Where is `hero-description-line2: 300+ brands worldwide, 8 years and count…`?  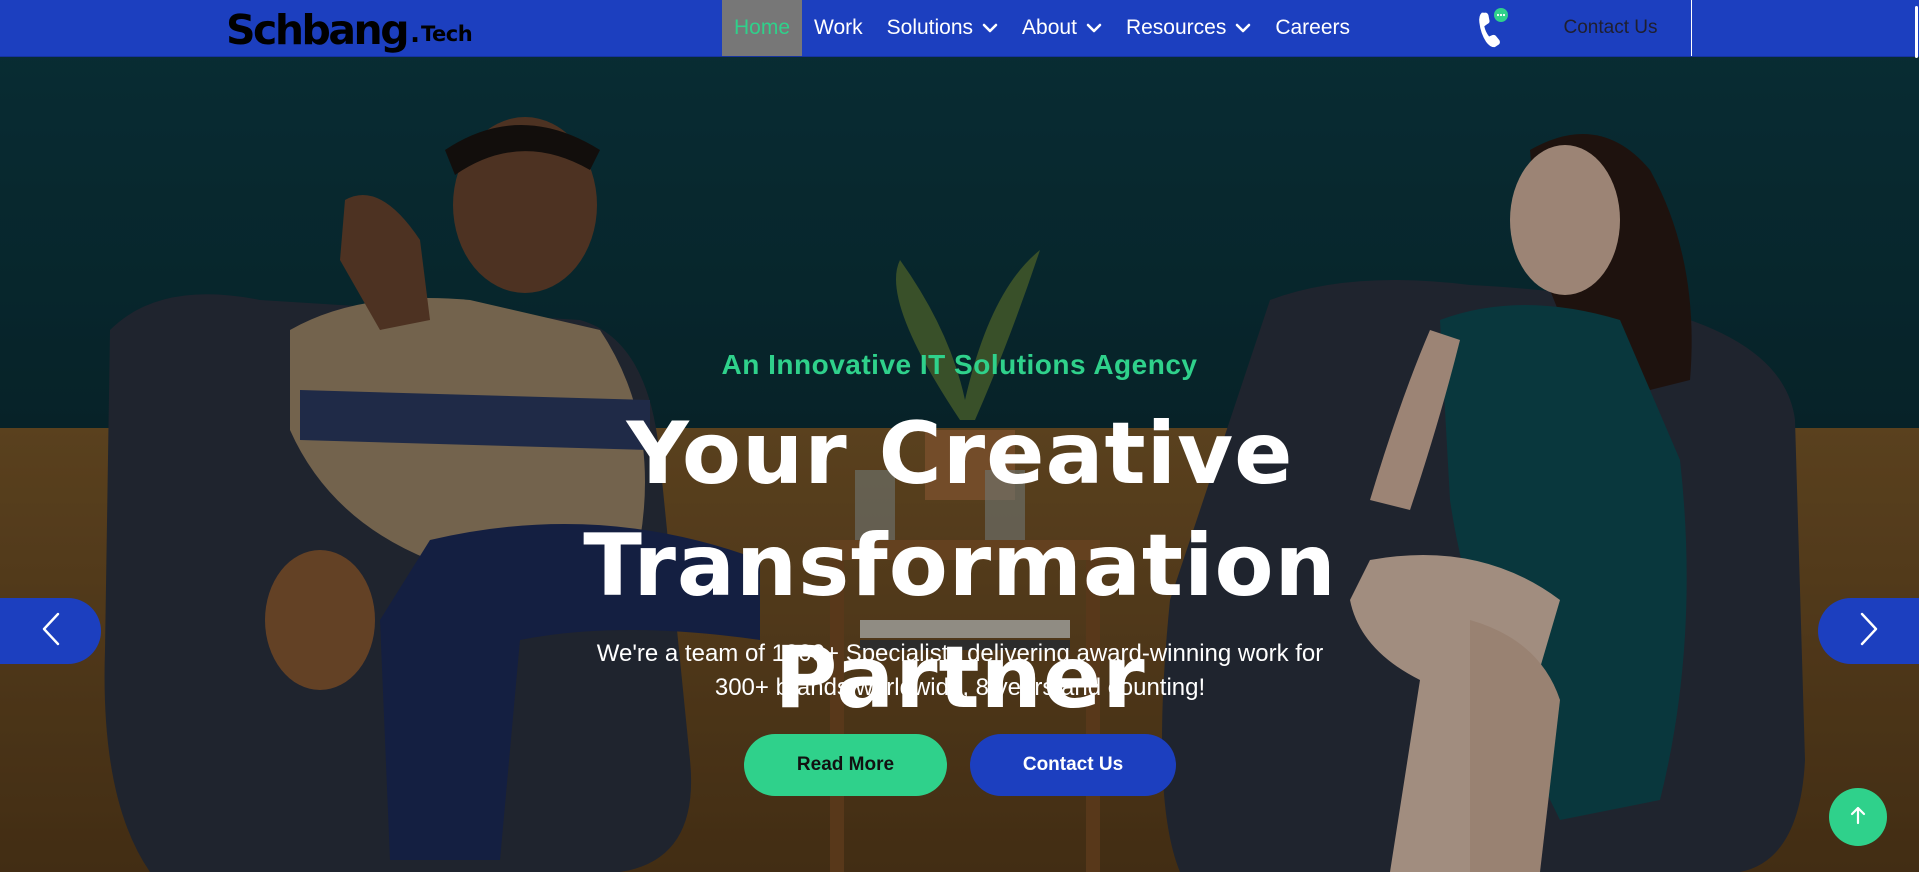
hero-description-line2: 300+ brands worldwide, 8 years and count… is located at coordinates (960, 687).